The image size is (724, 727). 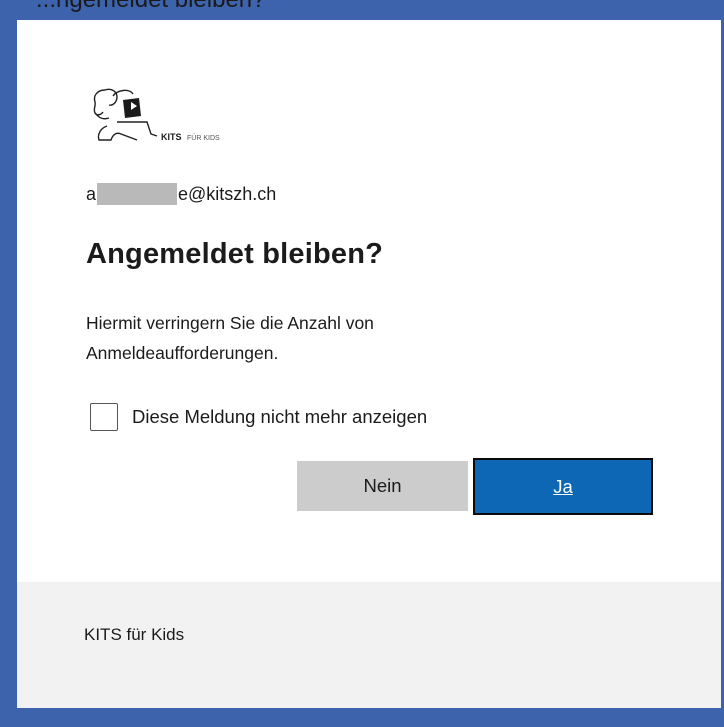 I want to click on account-email: a e@kitszh.ch, so click(x=181, y=194).